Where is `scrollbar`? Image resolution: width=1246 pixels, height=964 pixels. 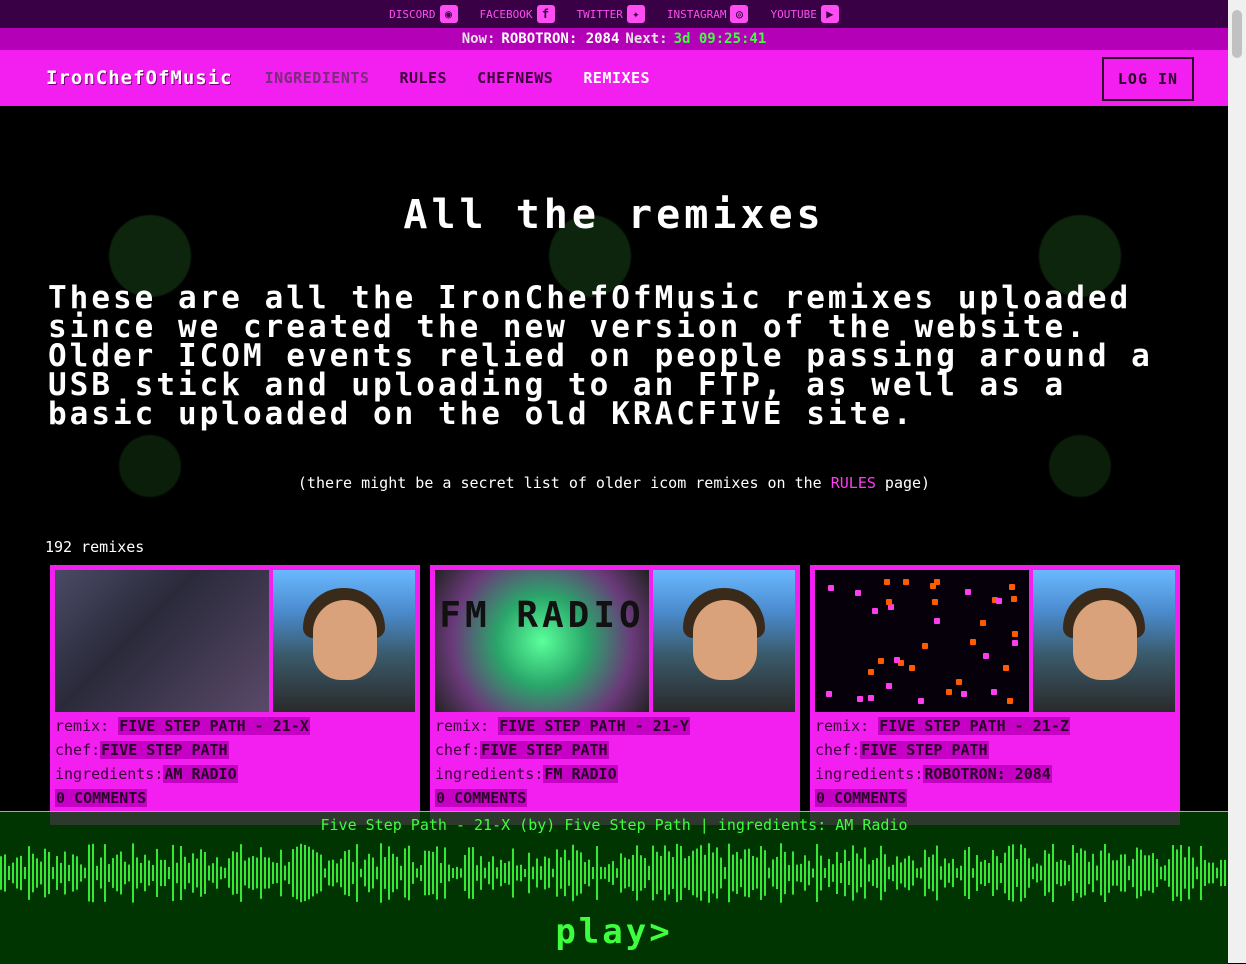
scrollbar is located at coordinates (1237, 481).